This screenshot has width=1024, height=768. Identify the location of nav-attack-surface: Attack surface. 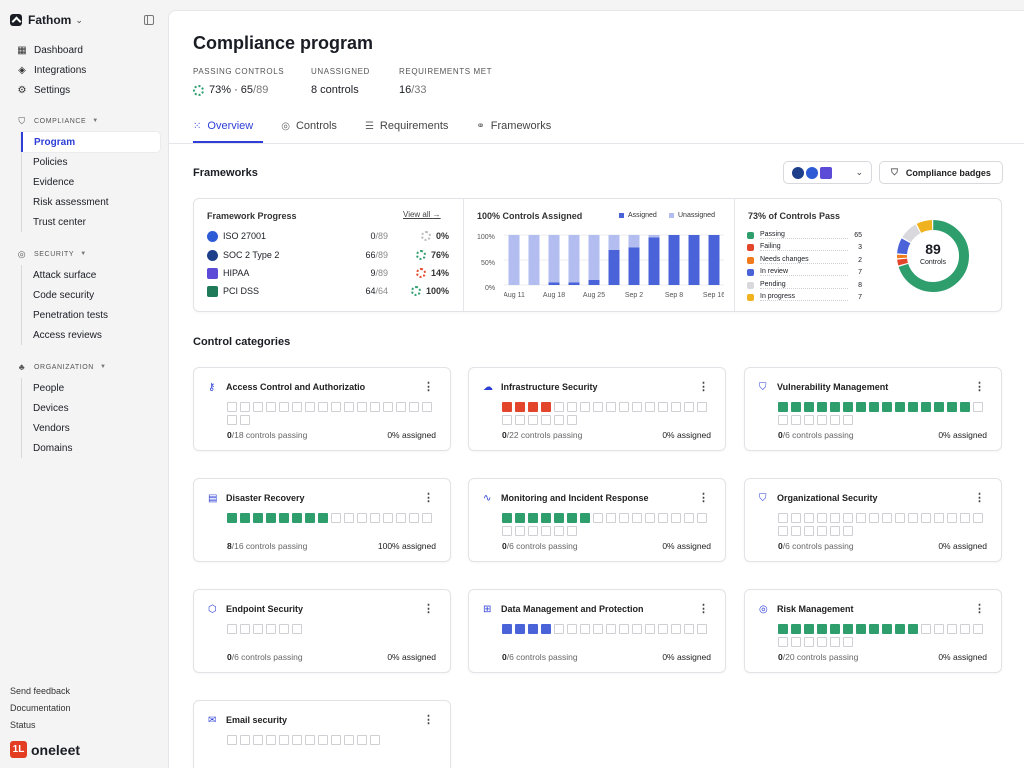
(91, 275).